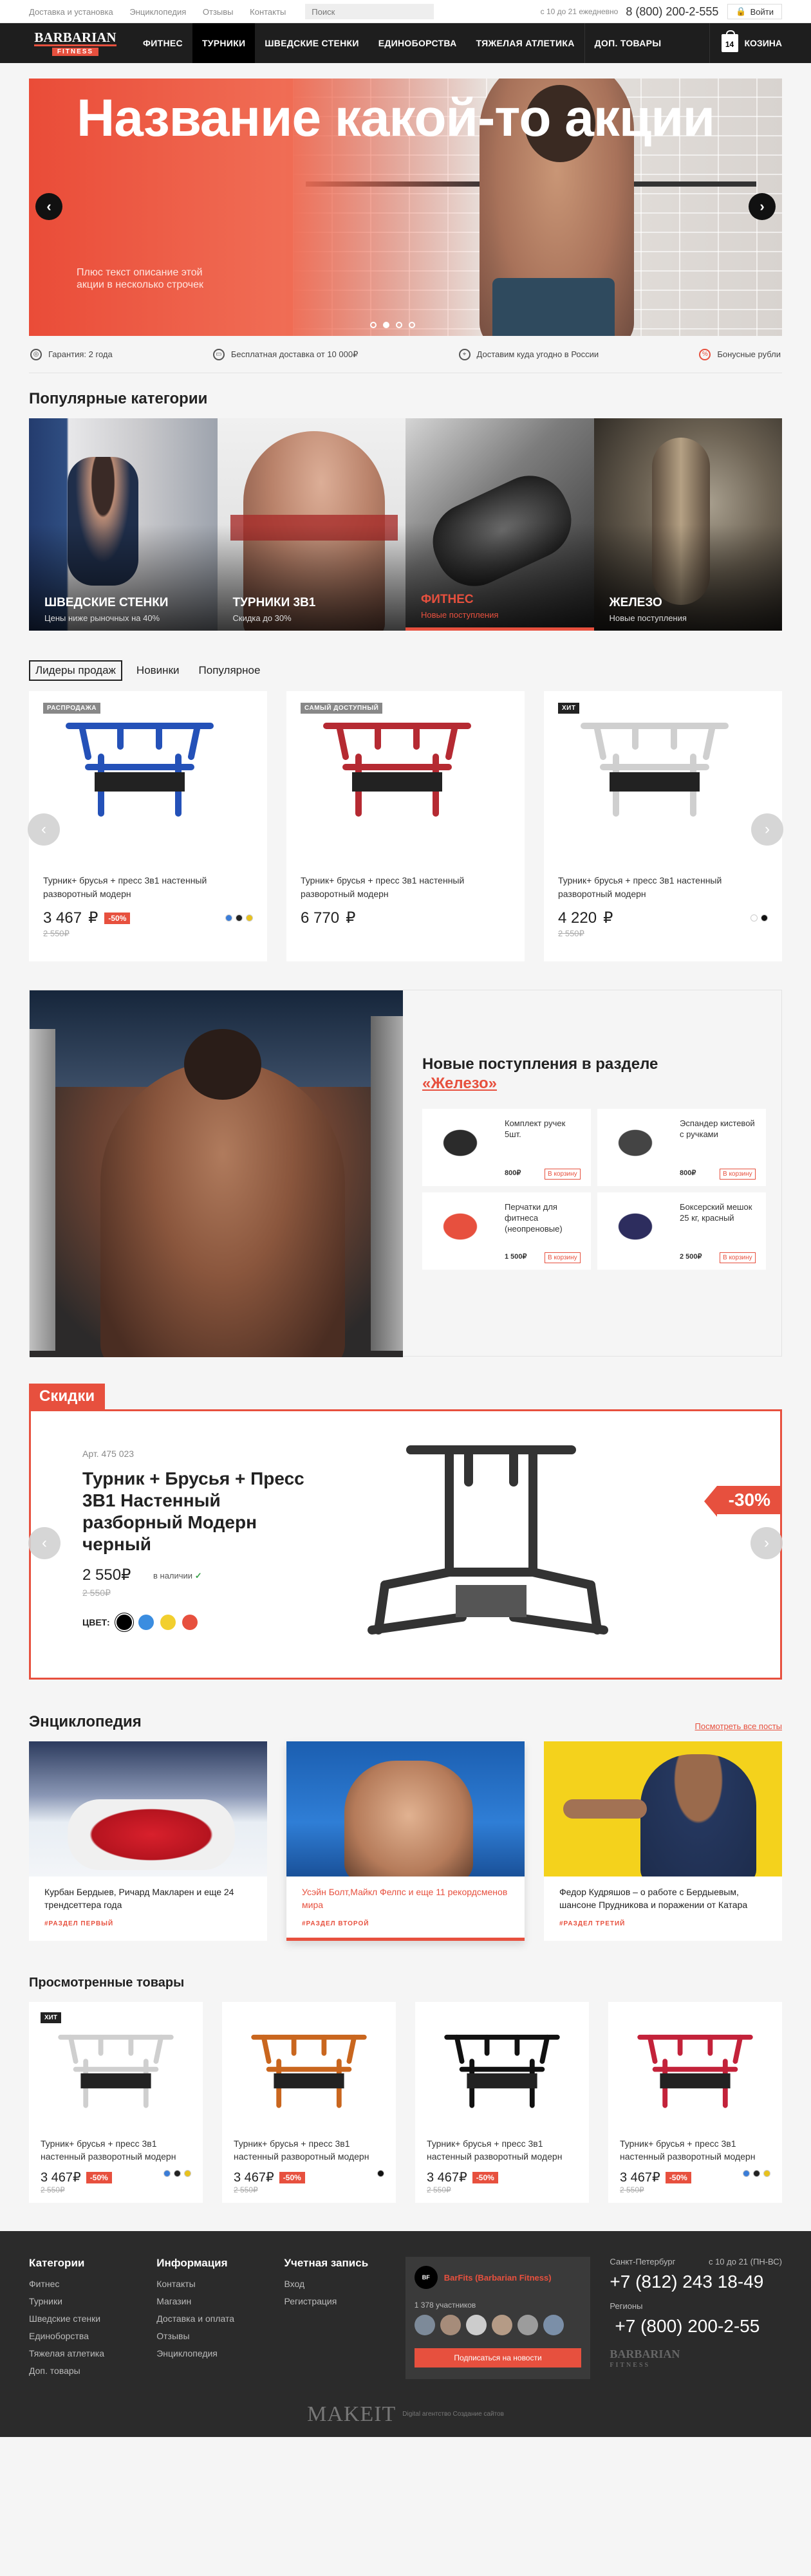  What do you see at coordinates (405, 1927) in the screenshot?
I see `article-tag: #РАЗДЕЛ ВТОРОЙ` at bounding box center [405, 1927].